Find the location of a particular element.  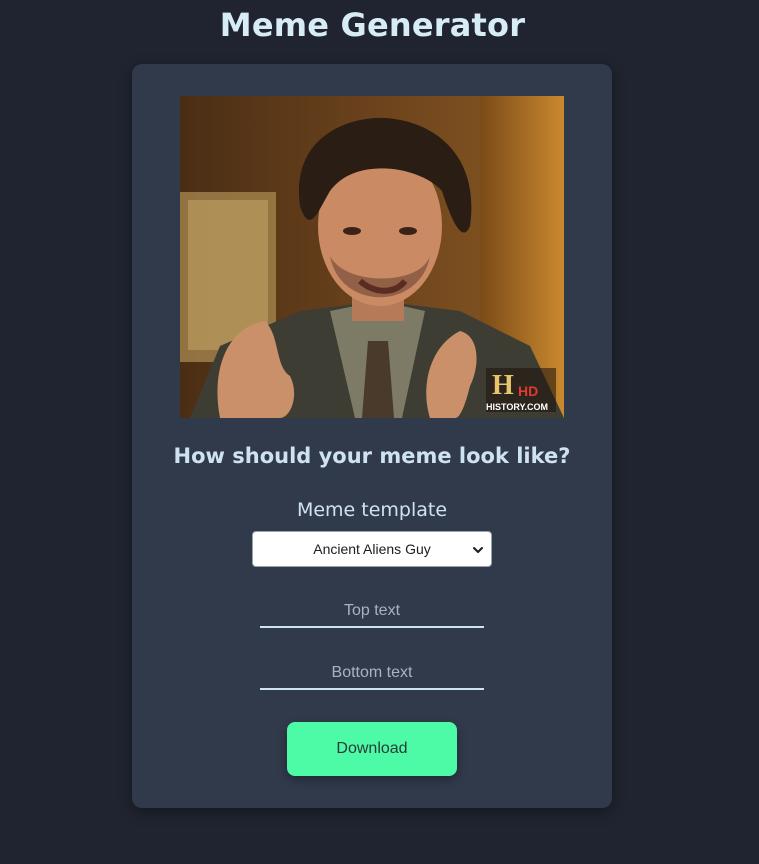

template-select: Ancient Aliens Guy is located at coordinates (372, 549).